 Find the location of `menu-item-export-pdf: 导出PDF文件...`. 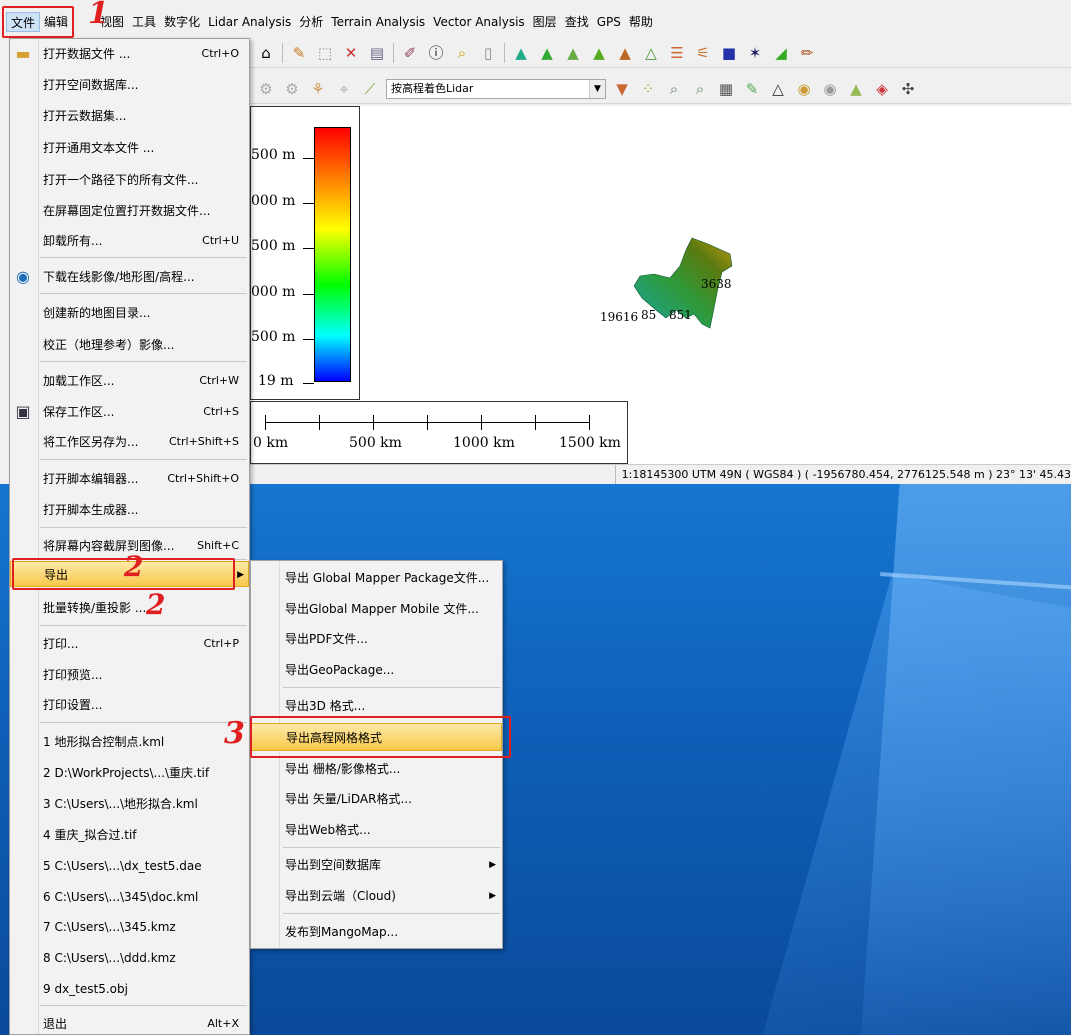

menu-item-export-pdf: 导出PDF文件... is located at coordinates (376, 639).